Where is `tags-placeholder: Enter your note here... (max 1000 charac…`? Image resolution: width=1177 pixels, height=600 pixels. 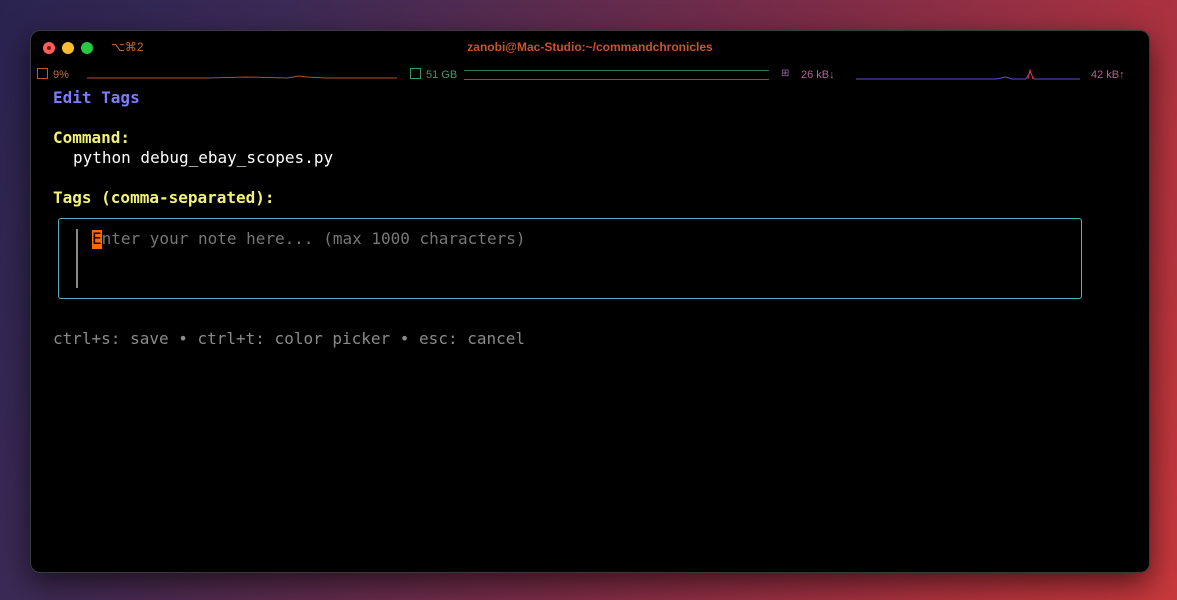
tags-placeholder: Enter your note here... (max 1000 charac… is located at coordinates (309, 238).